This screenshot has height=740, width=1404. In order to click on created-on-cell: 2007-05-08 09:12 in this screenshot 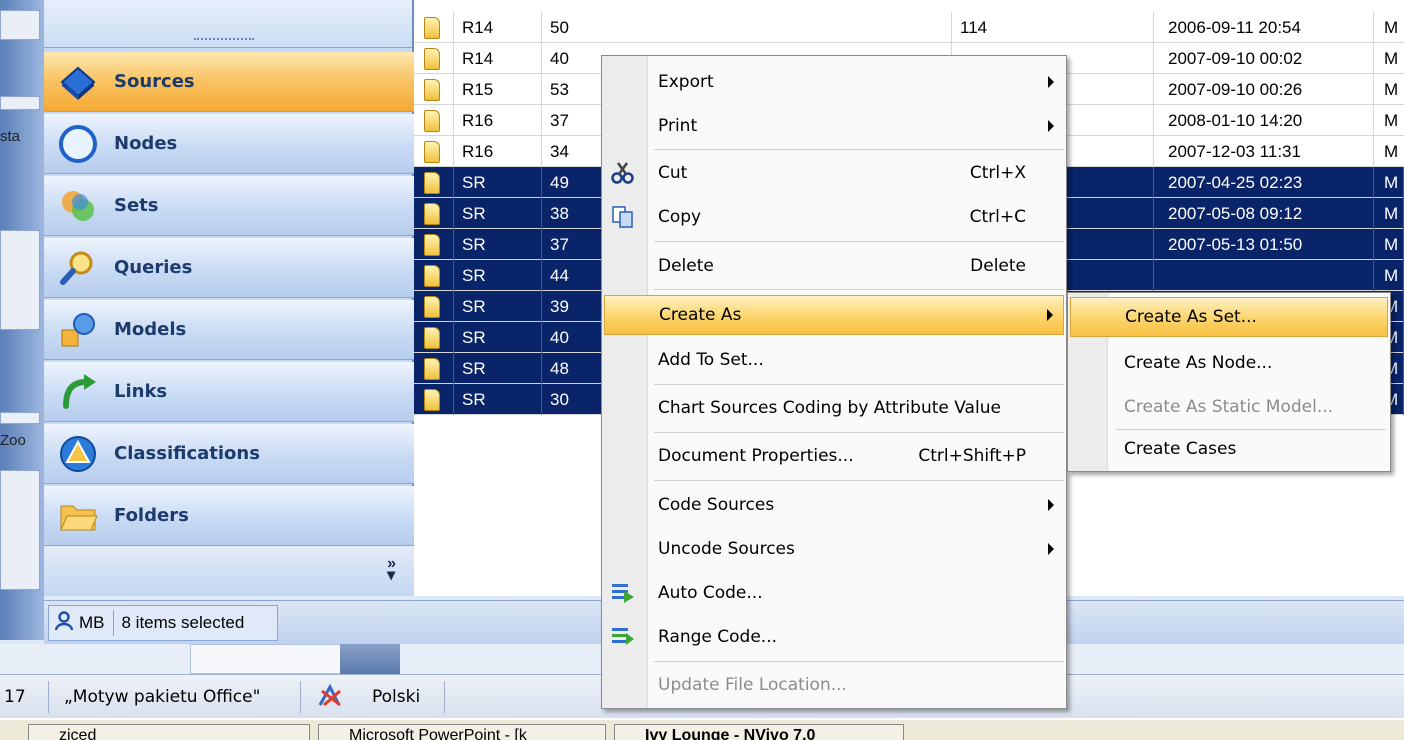, I will do `click(1264, 213)`.